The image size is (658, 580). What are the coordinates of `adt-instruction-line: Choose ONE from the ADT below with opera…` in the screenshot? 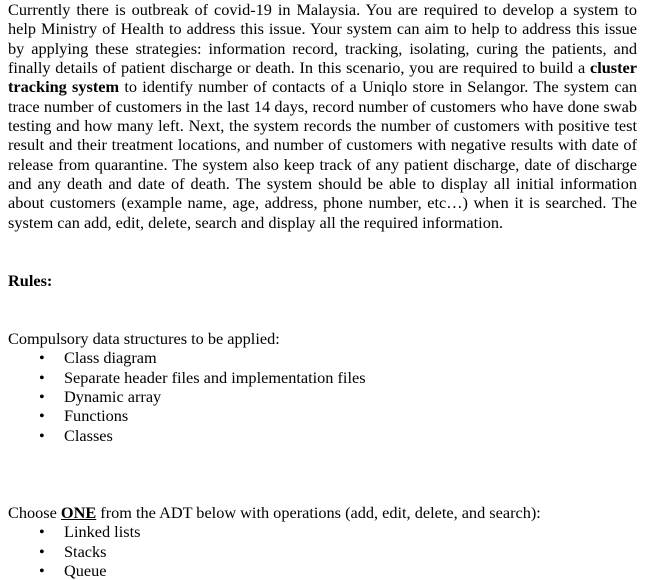 It's located at (322, 512).